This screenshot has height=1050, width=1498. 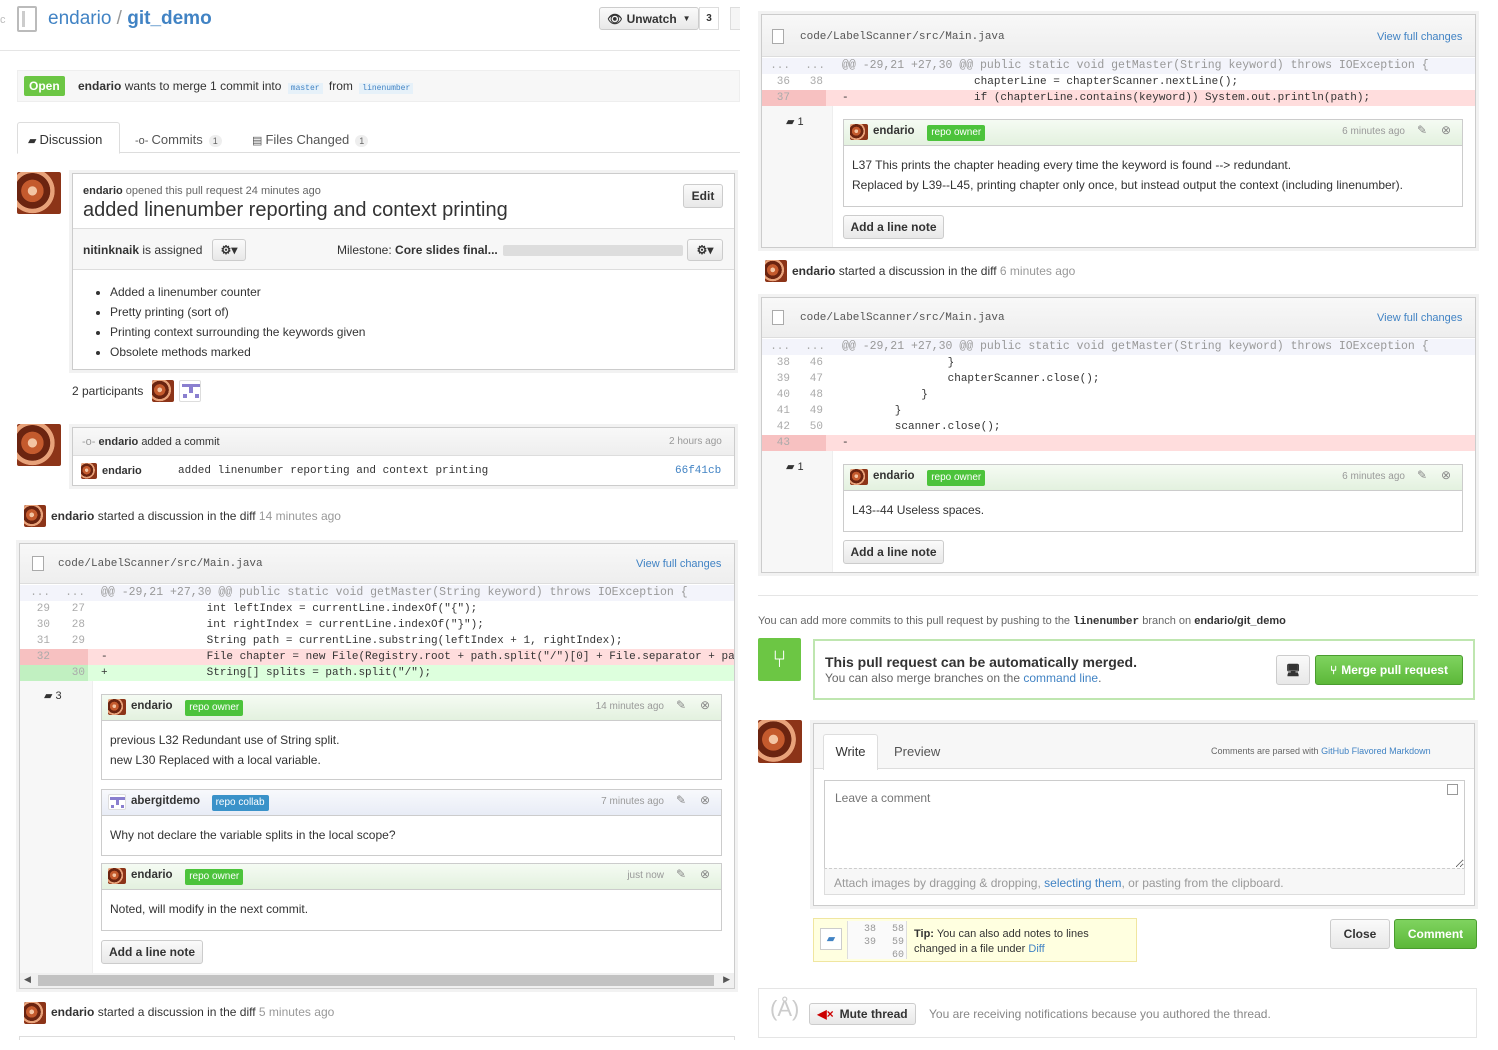 What do you see at coordinates (776, 98) in the screenshot?
I see `old-line-number: 37` at bounding box center [776, 98].